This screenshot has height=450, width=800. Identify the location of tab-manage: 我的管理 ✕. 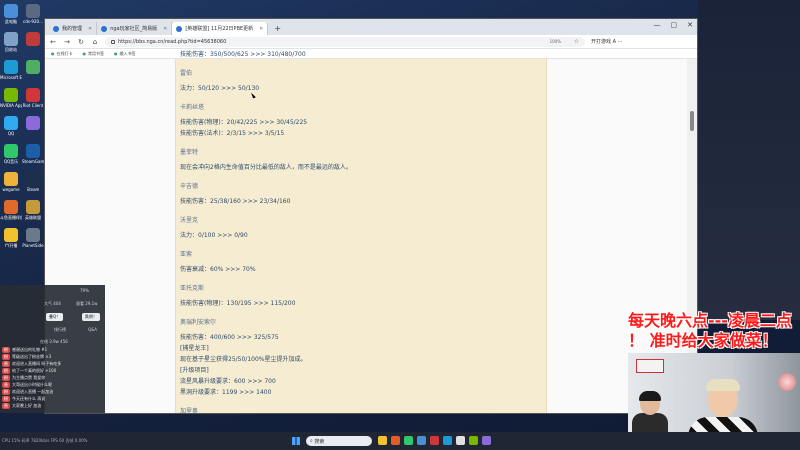
(73, 28).